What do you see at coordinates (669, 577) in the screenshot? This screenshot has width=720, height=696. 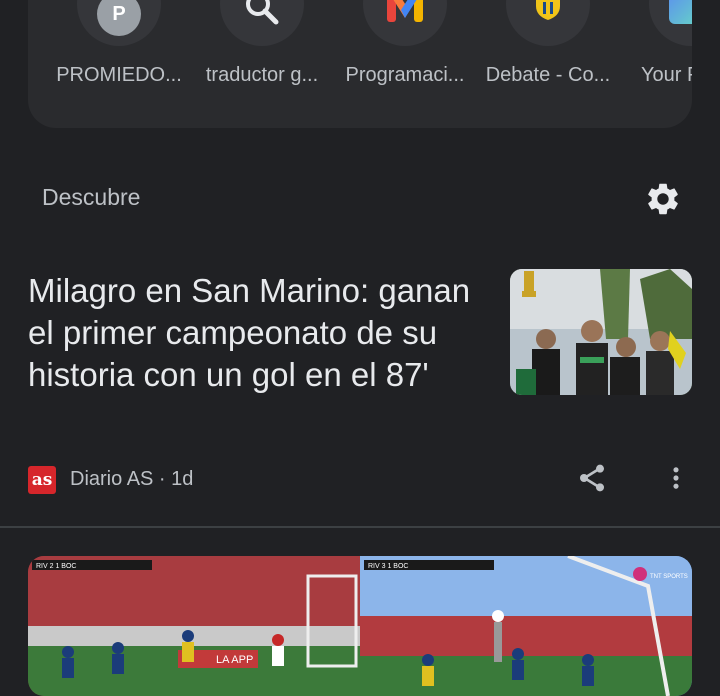 I see `tnt-logo-text: TNT SPORTS` at bounding box center [669, 577].